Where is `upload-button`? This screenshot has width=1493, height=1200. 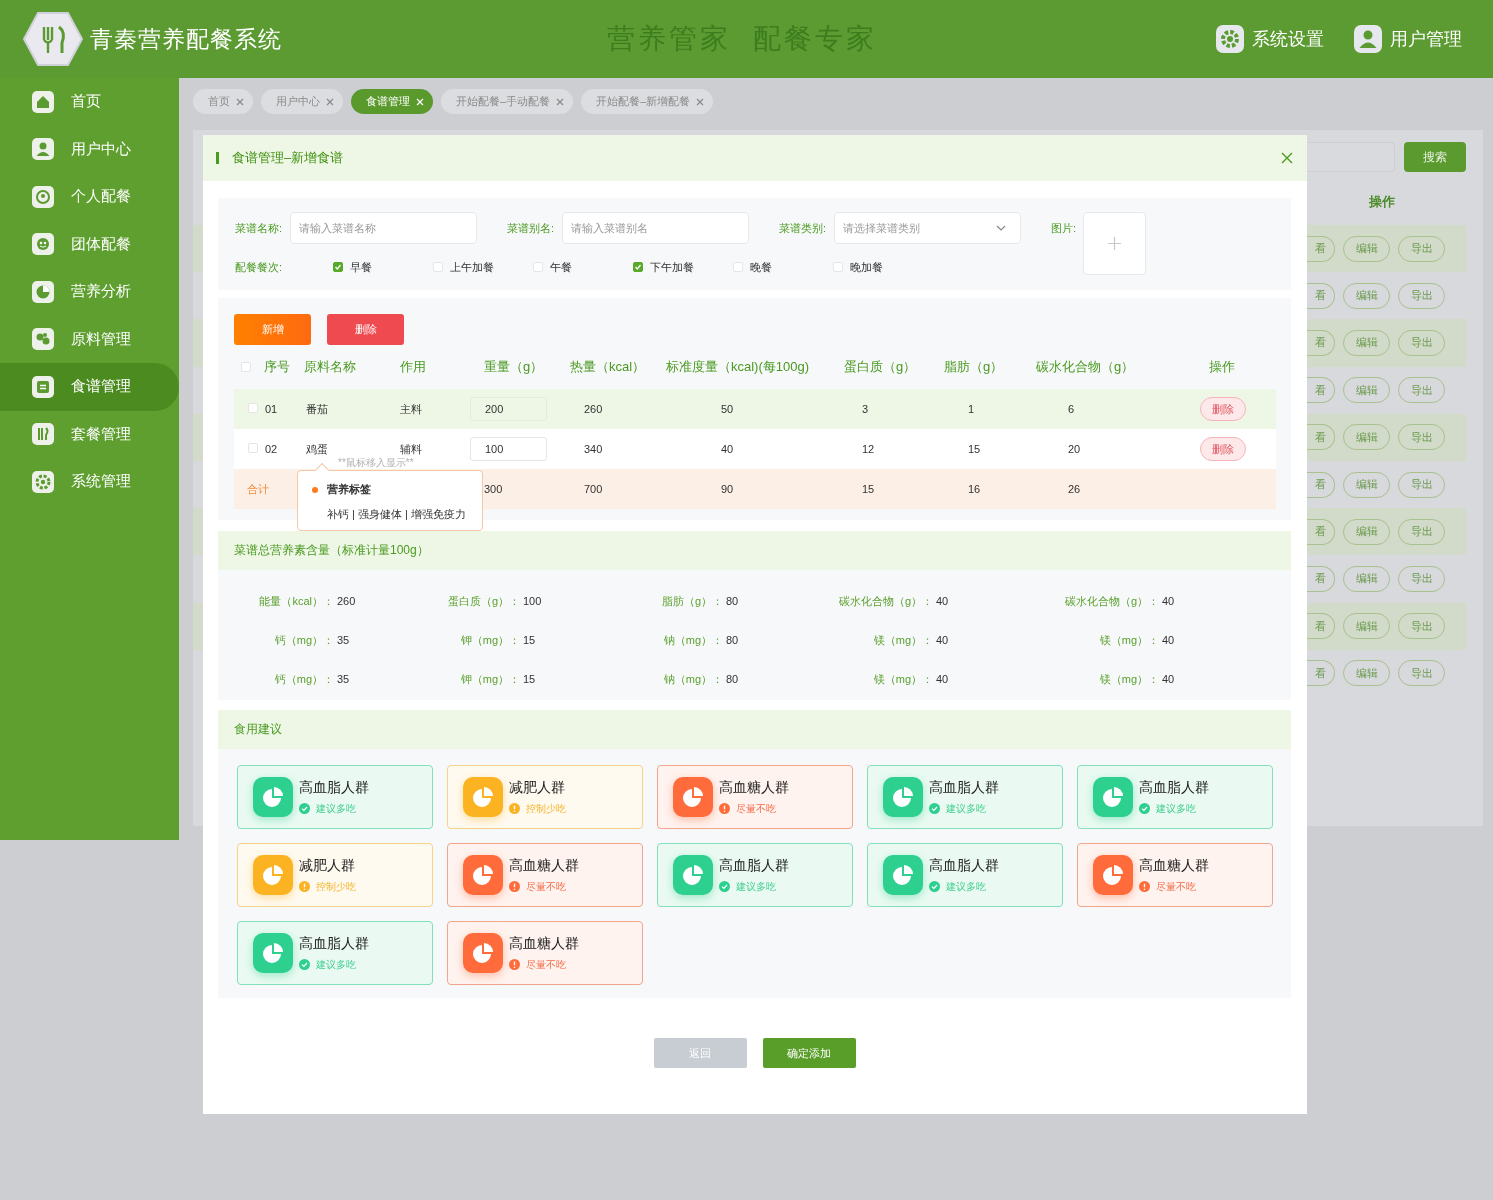 upload-button is located at coordinates (1114, 243).